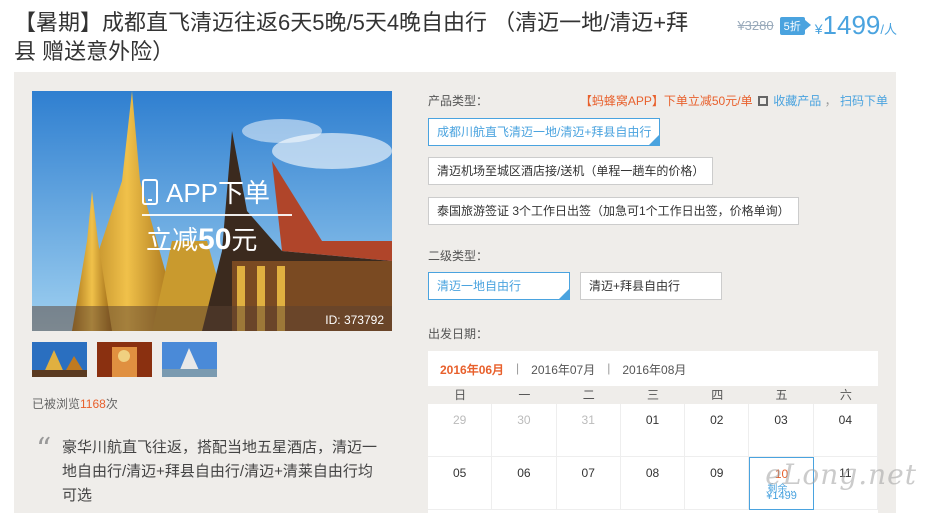 This screenshot has width=929, height=513. Describe the element at coordinates (354, 320) in the screenshot. I see `image-id: ID: 373792` at that location.